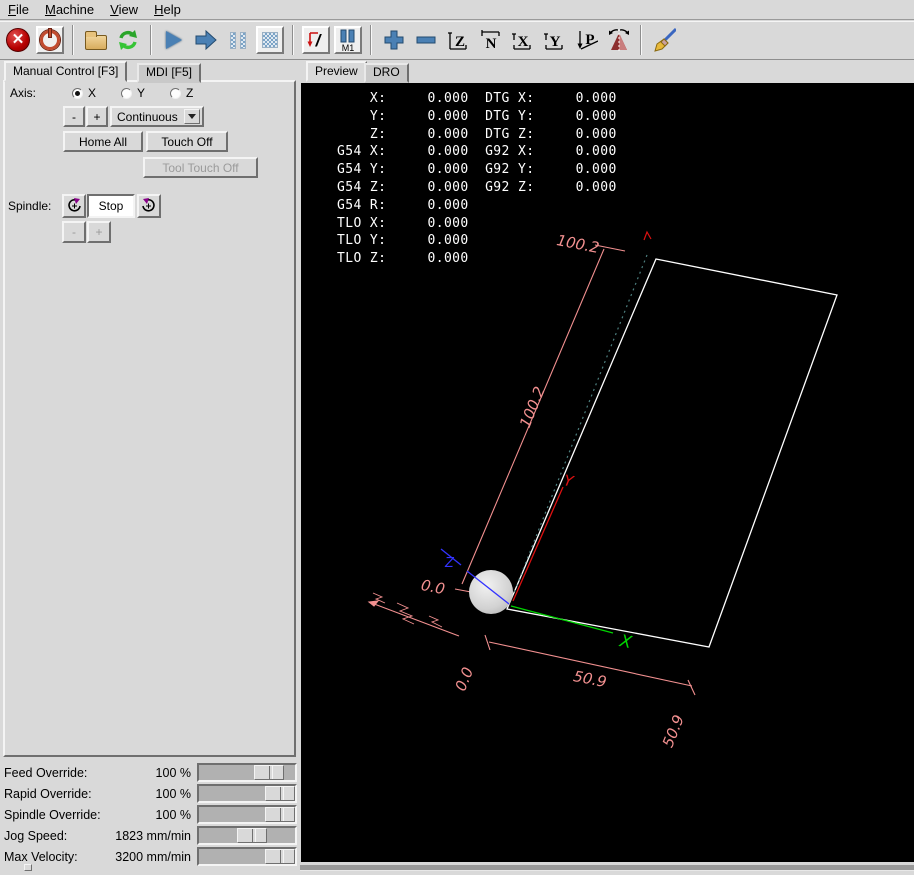 This screenshot has width=914, height=875. I want to click on svg-text: M1, so click(348, 47).